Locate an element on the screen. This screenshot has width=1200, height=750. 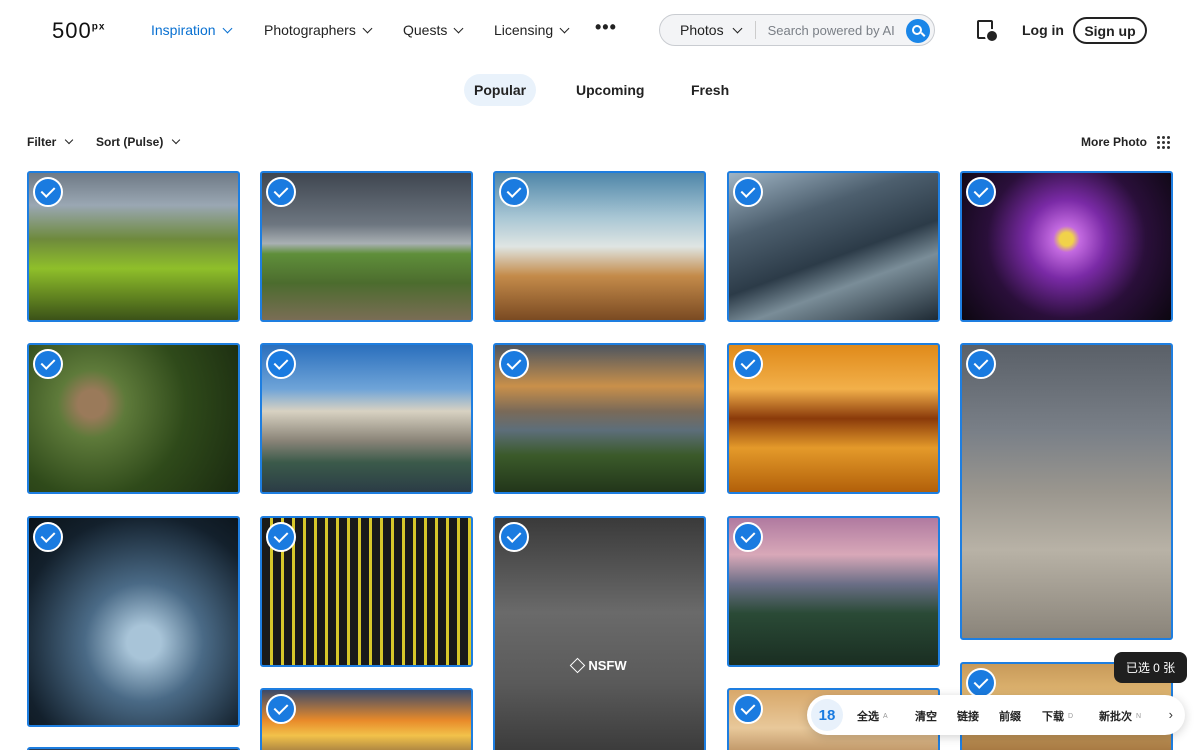
more-photo-label: More Photo is located at coordinates (1114, 142).